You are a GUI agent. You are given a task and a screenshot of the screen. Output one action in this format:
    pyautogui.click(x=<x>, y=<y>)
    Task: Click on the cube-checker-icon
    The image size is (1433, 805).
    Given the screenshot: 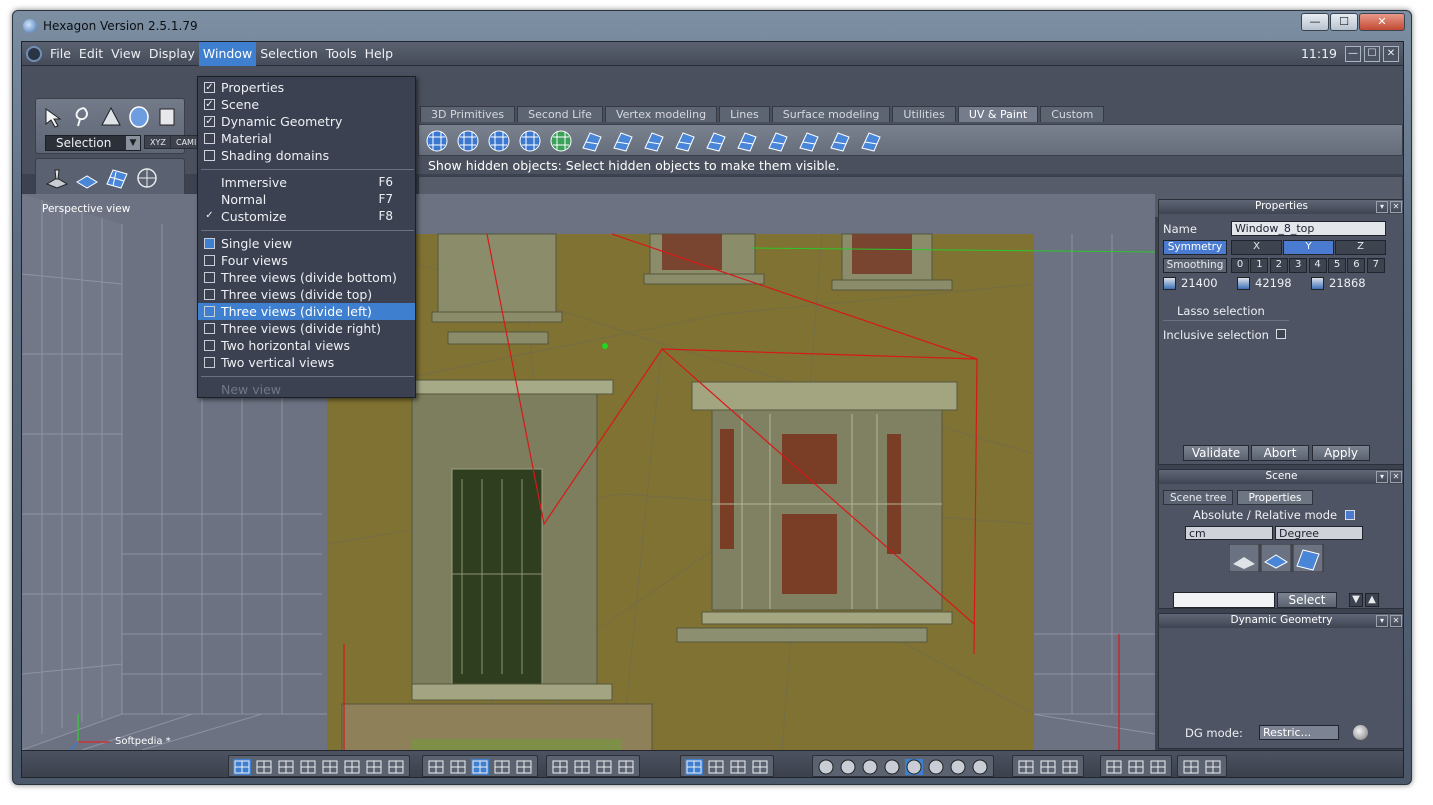 What is the action you would take?
    pyautogui.click(x=530, y=141)
    